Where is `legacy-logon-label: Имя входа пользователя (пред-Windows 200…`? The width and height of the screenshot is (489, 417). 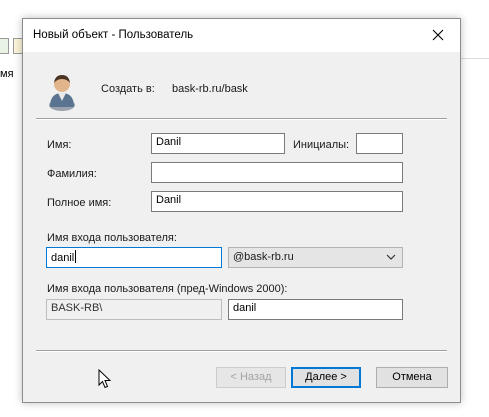 legacy-logon-label: Имя входа пользователя (пред-Windows 200… is located at coordinates (167, 289).